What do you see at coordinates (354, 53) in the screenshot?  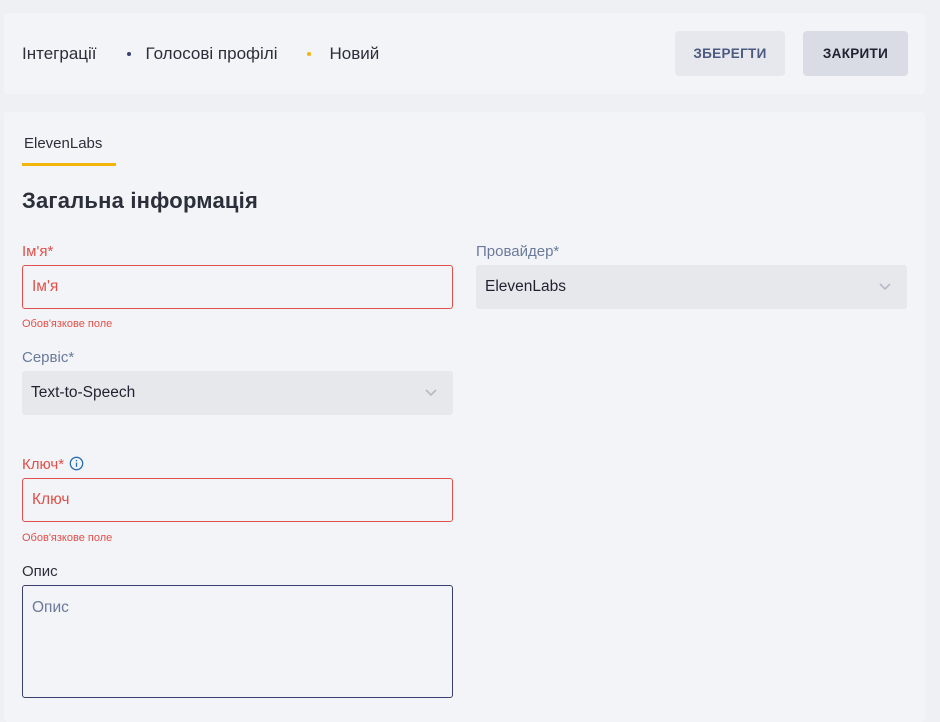 I see `breadcrumb-item-current: Новий` at bounding box center [354, 53].